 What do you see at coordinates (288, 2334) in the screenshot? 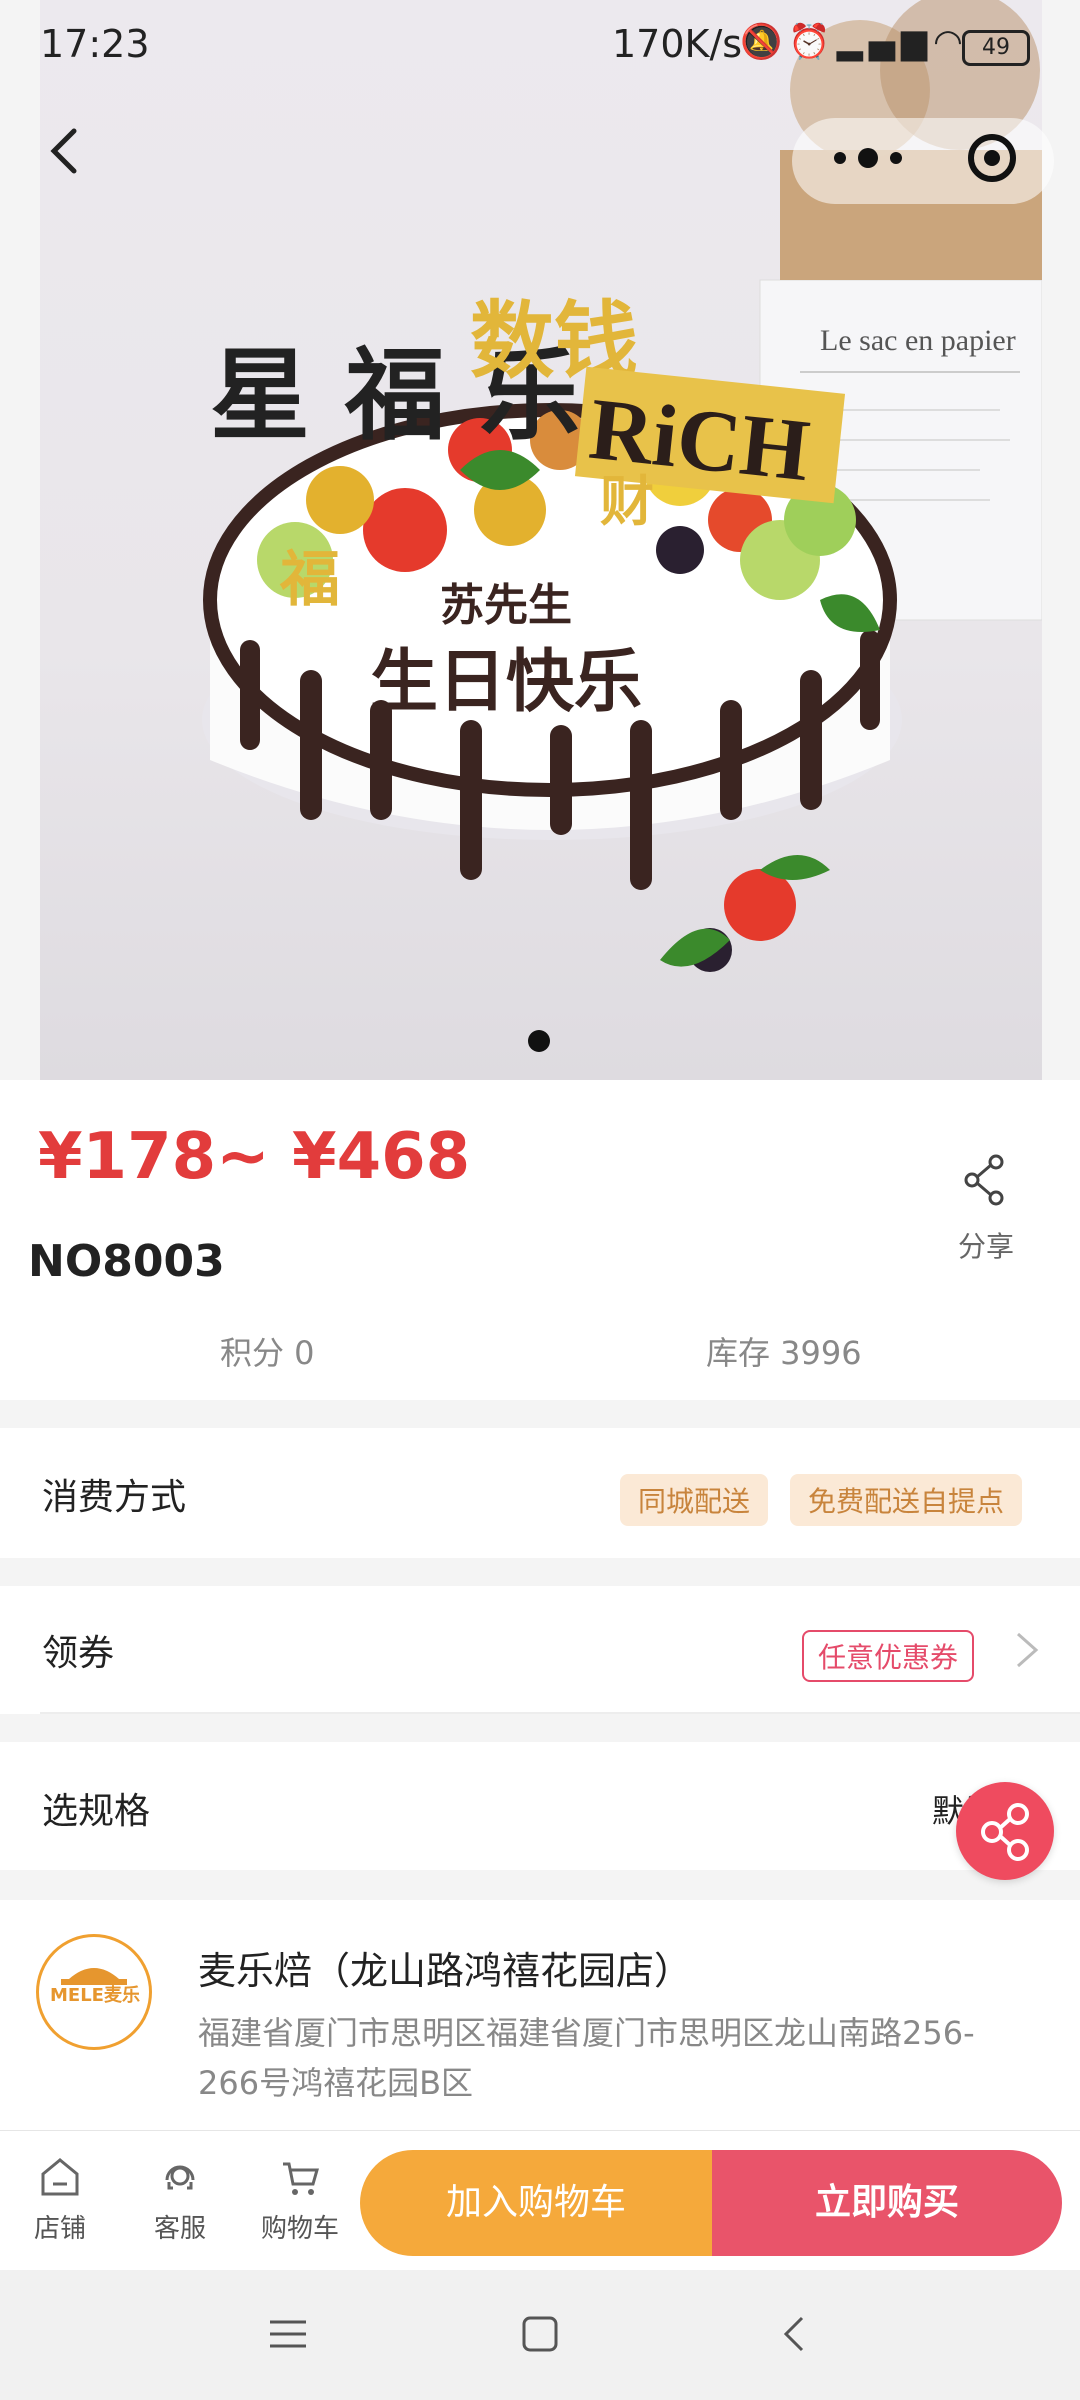
I see `menu-icon` at bounding box center [288, 2334].